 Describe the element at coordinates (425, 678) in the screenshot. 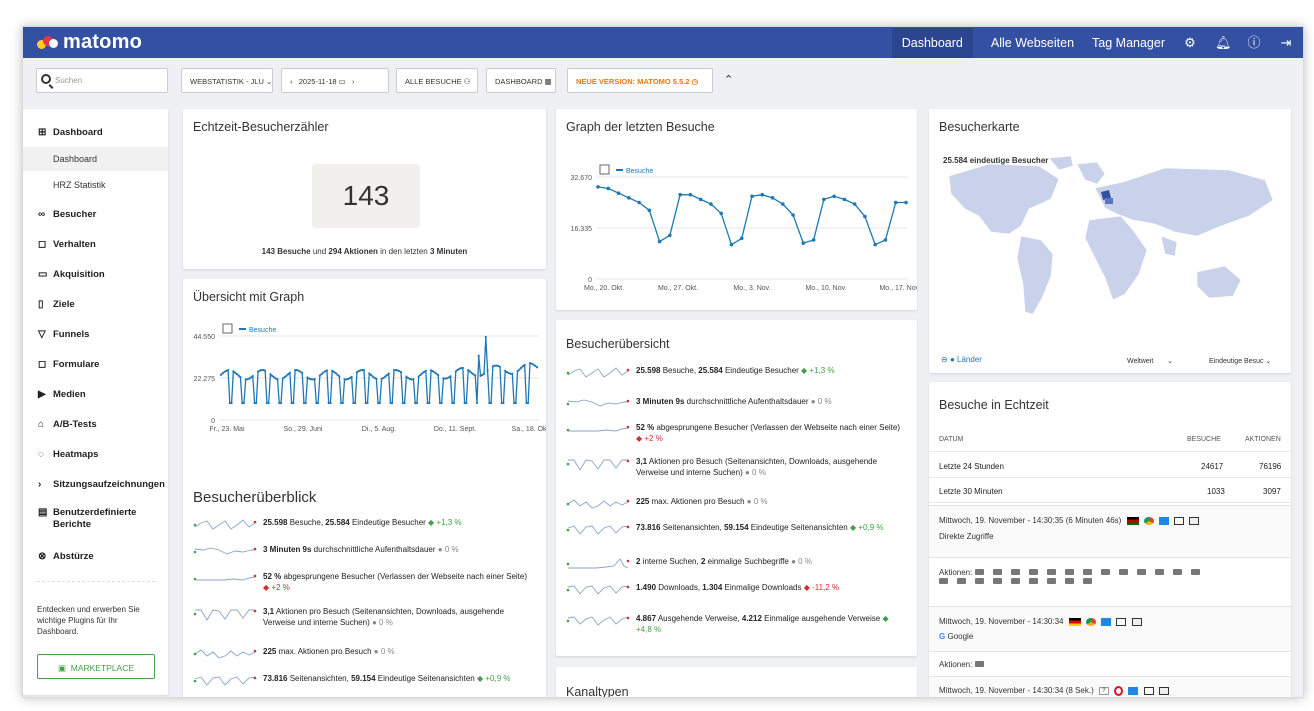

I see `metric-label: Eindeutige Seitenansichten` at that location.